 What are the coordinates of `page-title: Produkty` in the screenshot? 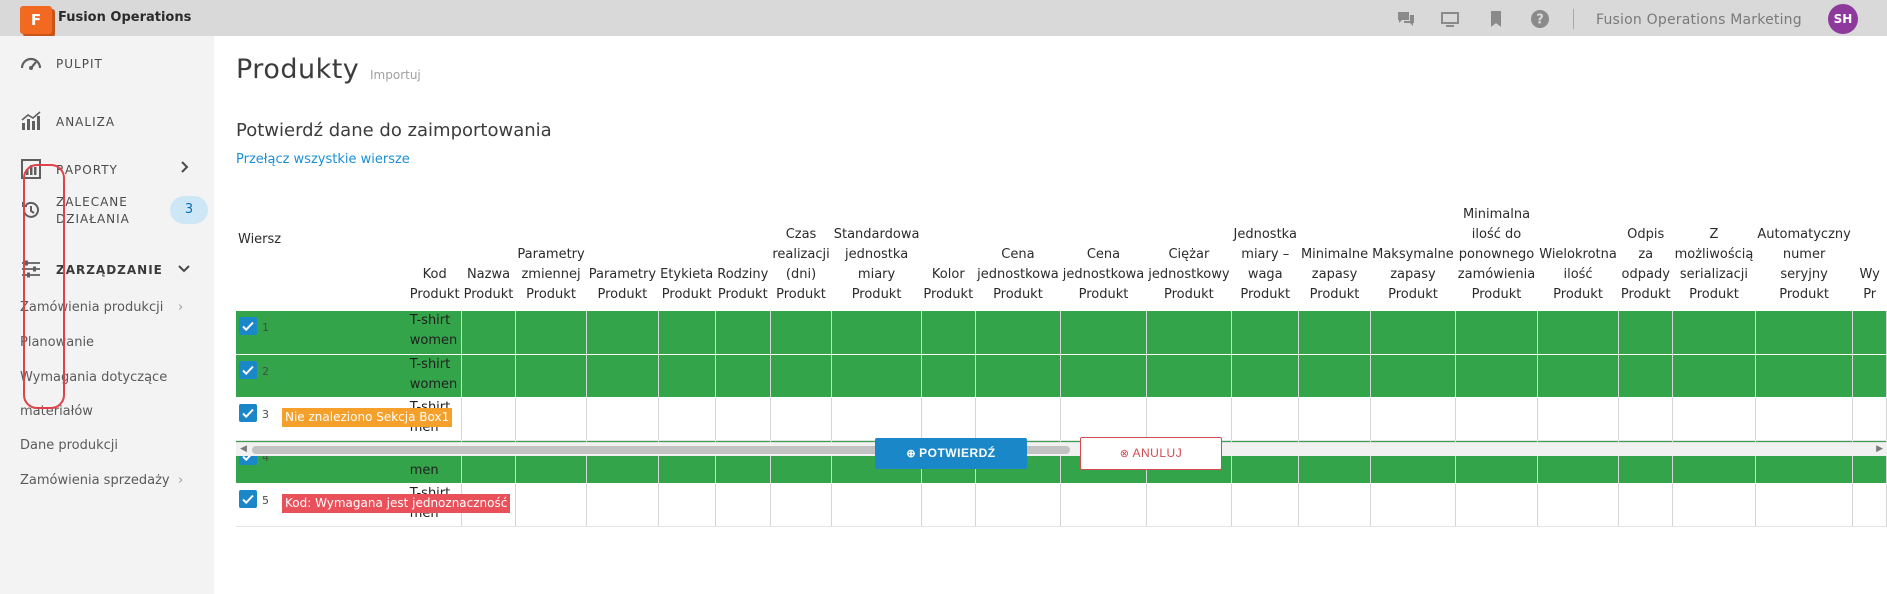 It's located at (298, 69).